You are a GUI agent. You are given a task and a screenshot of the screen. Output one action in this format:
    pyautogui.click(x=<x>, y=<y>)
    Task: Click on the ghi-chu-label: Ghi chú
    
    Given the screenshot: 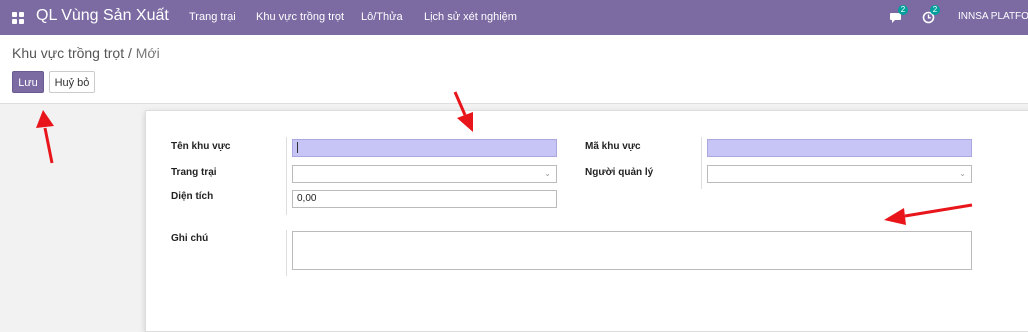 What is the action you would take?
    pyautogui.click(x=190, y=238)
    